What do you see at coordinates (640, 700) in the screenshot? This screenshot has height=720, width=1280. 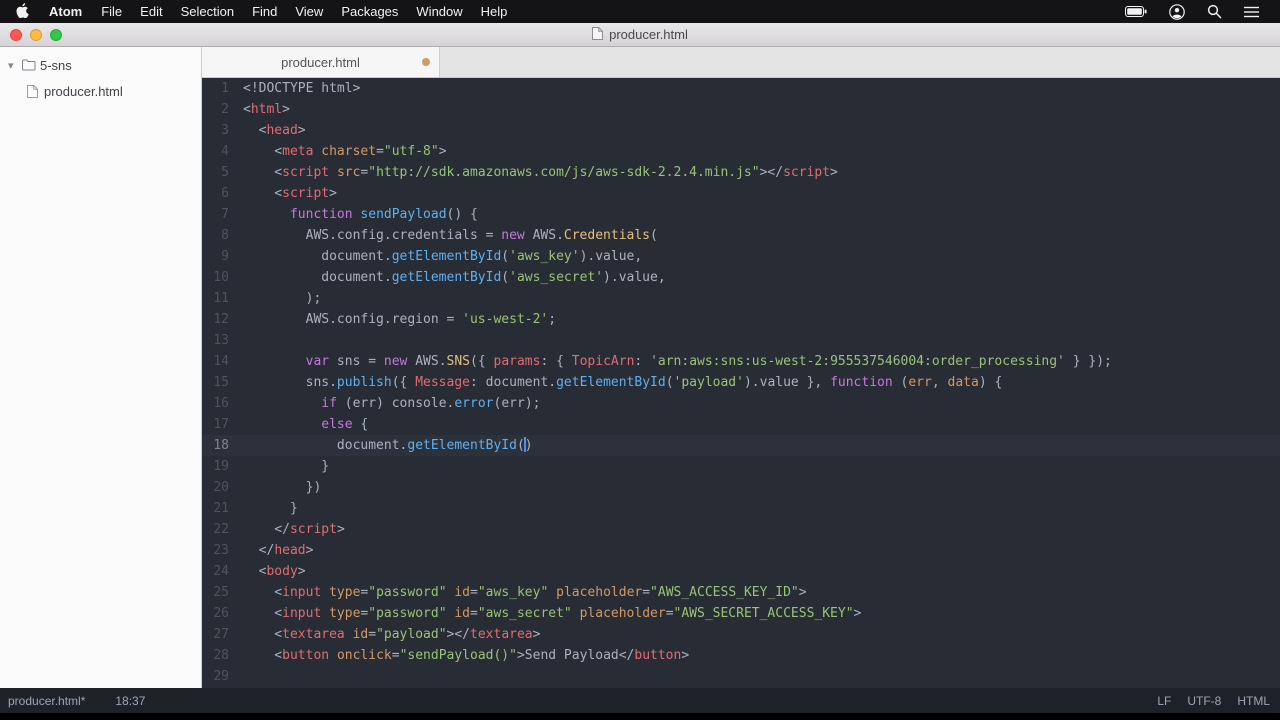 I see `status-bar: producer.html* 18:37 LF UTF-8 HTML` at bounding box center [640, 700].